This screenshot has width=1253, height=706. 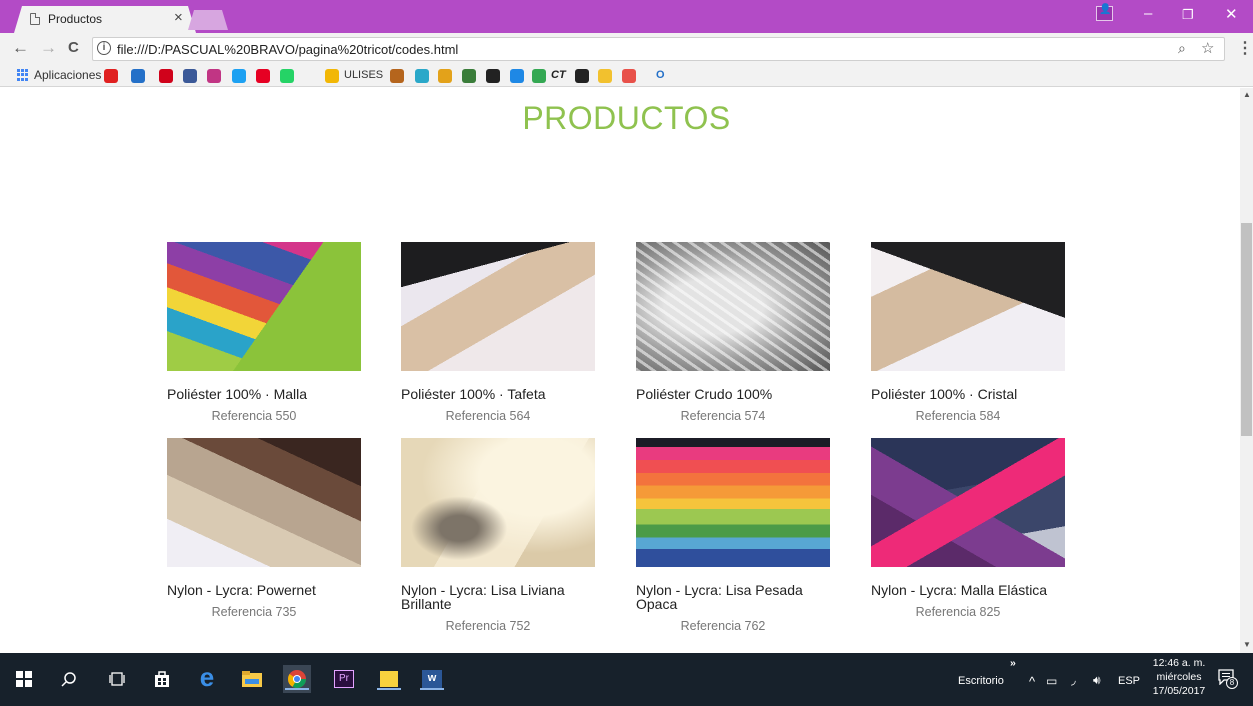 What do you see at coordinates (959, 590) in the screenshot?
I see `product-name: Nylon - Lycra: Malla Elástica` at bounding box center [959, 590].